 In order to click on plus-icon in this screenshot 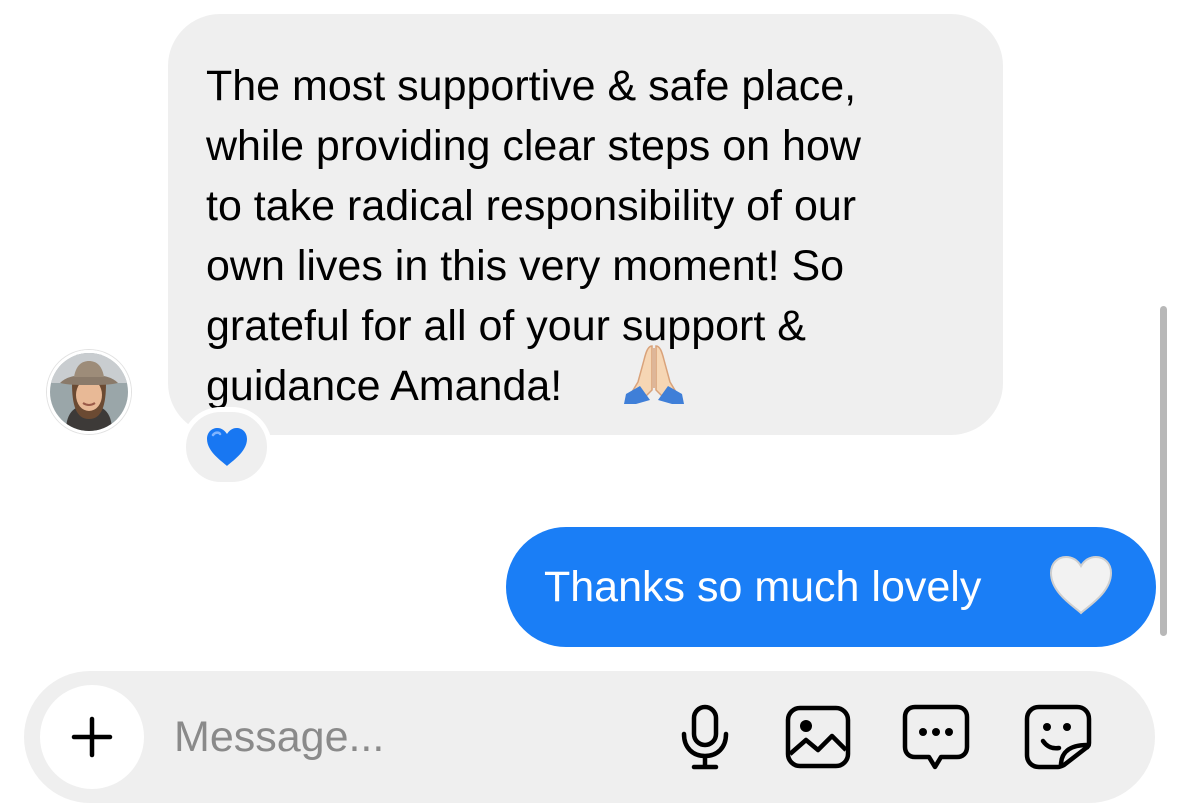, I will do `click(92, 737)`.